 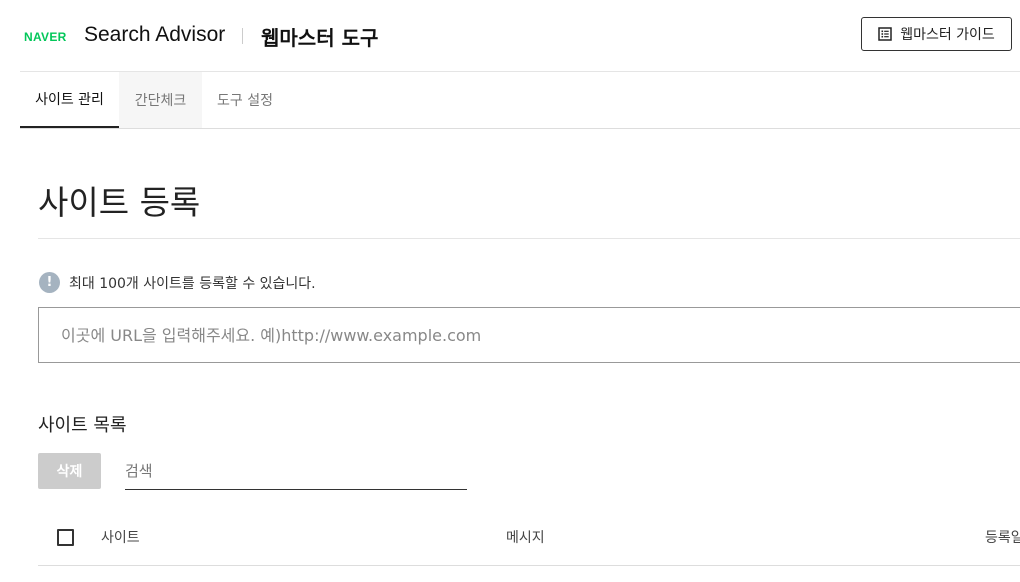 I want to click on tabs-divider, so click(x=520, y=128).